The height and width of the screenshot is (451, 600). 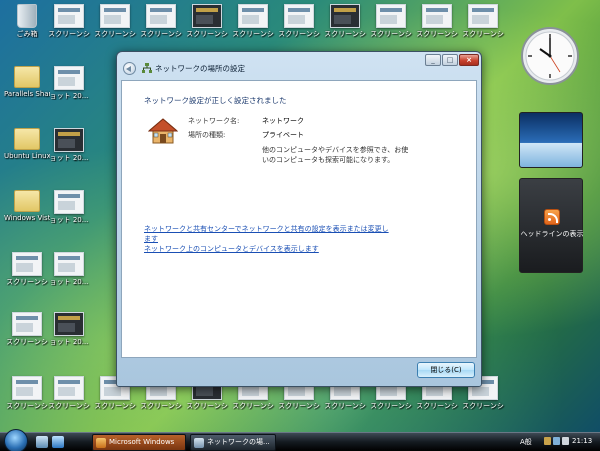 What do you see at coordinates (42, 442) in the screenshot?
I see `show-desktop-icon` at bounding box center [42, 442].